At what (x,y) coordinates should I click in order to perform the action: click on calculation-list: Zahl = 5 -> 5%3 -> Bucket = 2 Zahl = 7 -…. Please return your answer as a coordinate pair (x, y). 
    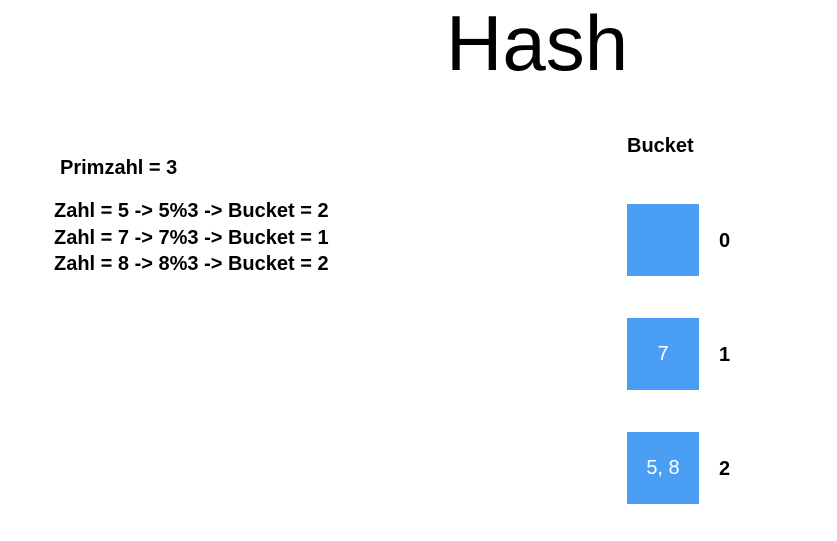
    Looking at the image, I should click on (191, 238).